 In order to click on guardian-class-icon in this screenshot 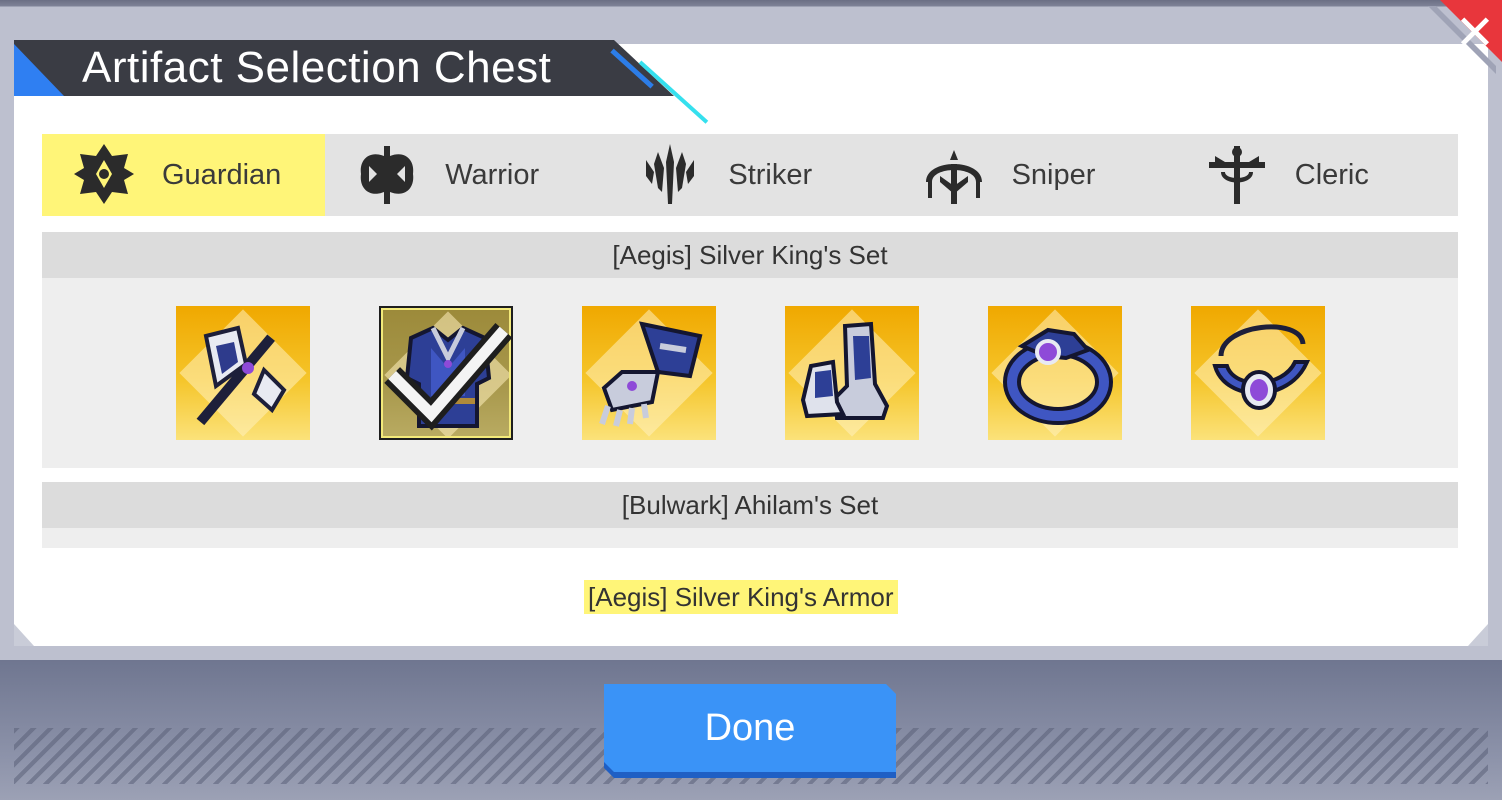, I will do `click(104, 174)`.